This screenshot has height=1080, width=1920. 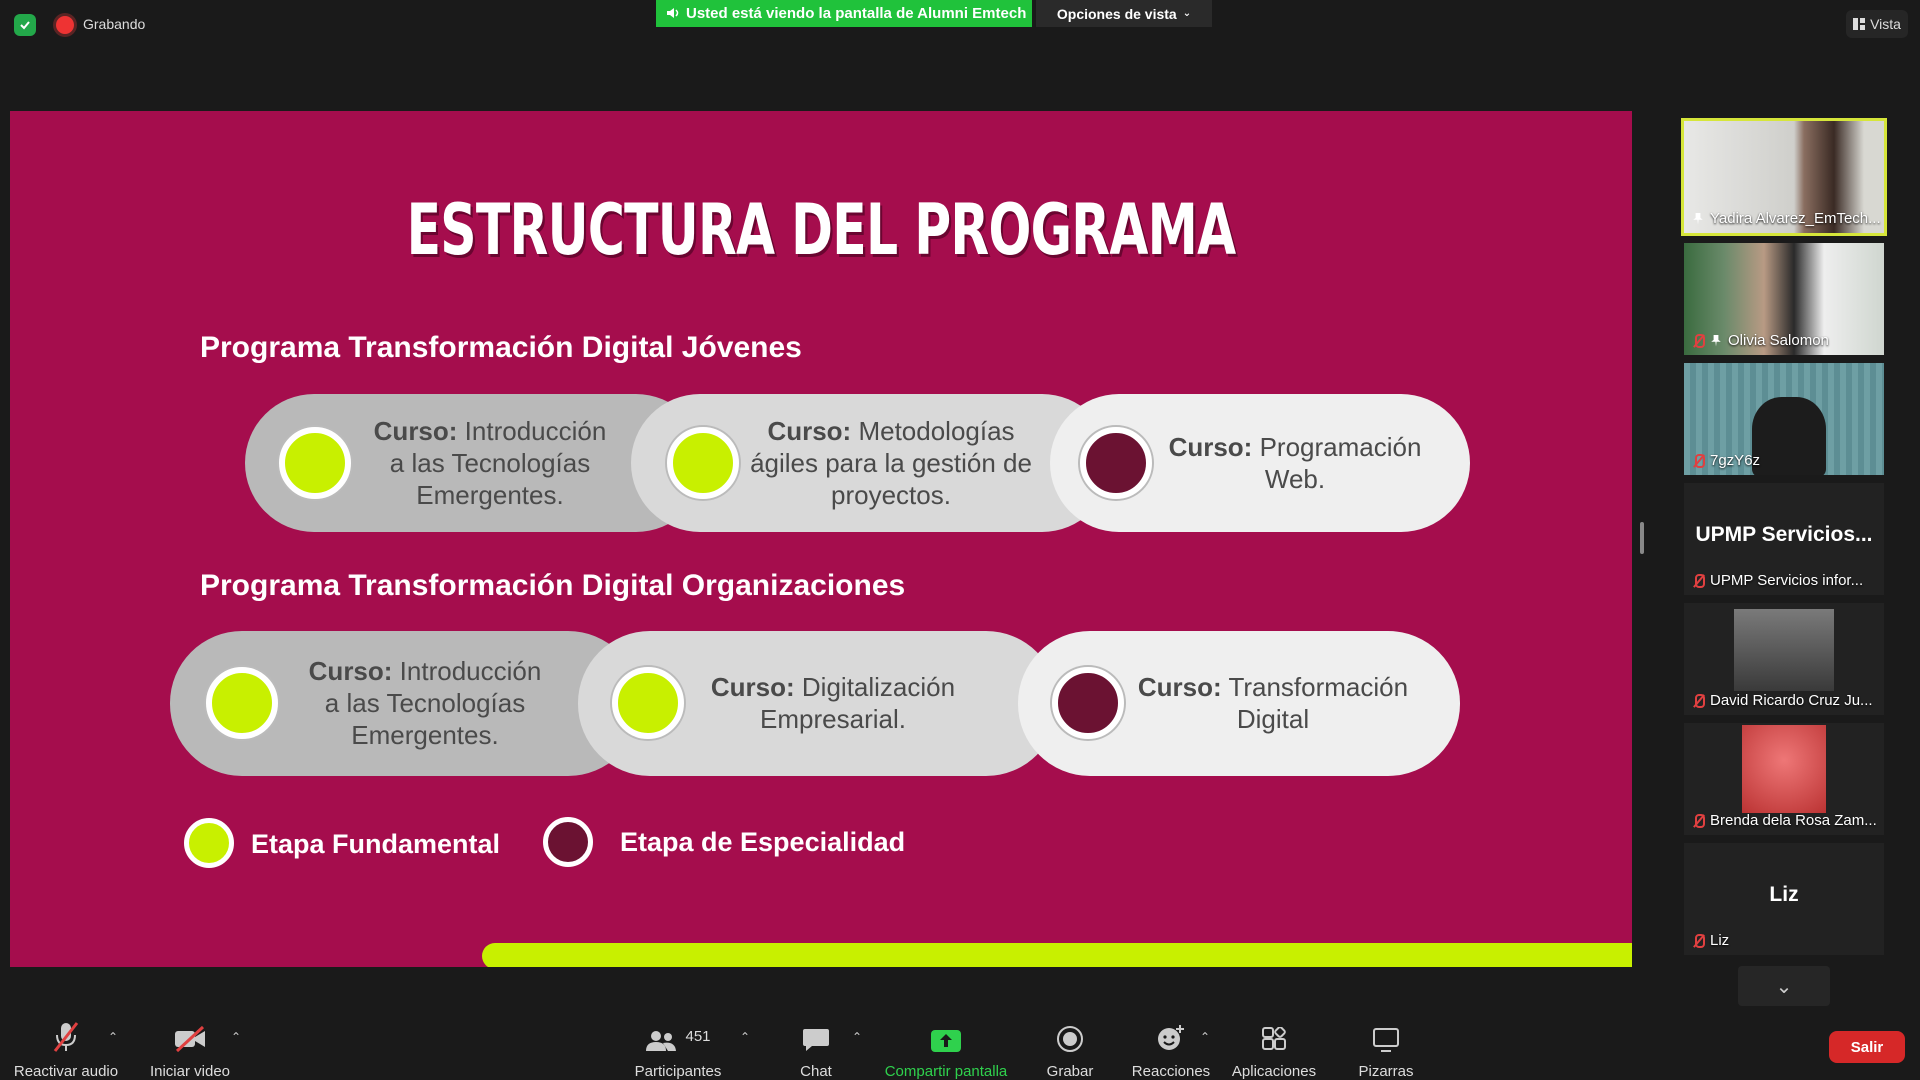 I want to click on view-options-button: Opciones de vista ⌄, so click(x=1124, y=13).